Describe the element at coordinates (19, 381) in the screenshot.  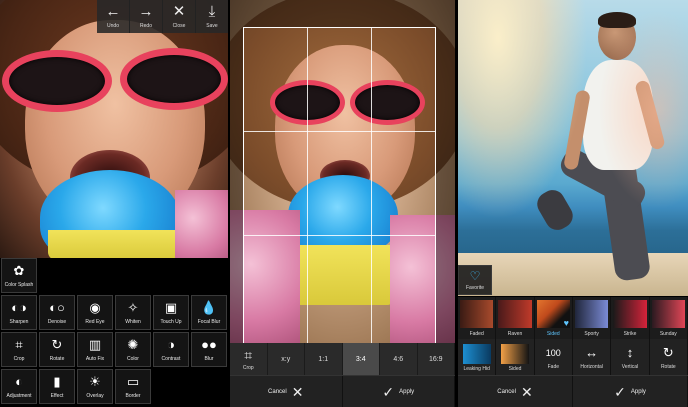
I see `adjustment-icon: ◐` at that location.